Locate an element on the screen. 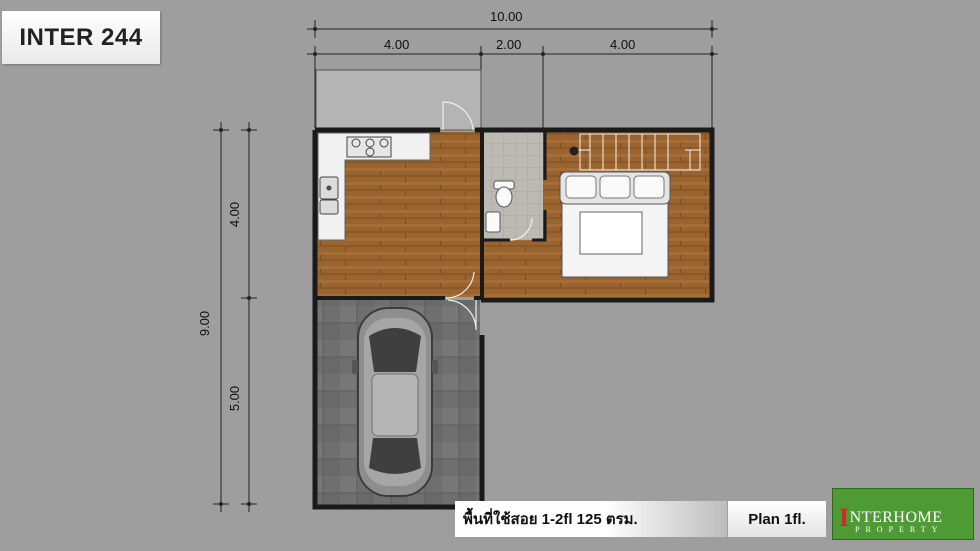 The image size is (980, 551). bed-icon is located at coordinates (615, 224).